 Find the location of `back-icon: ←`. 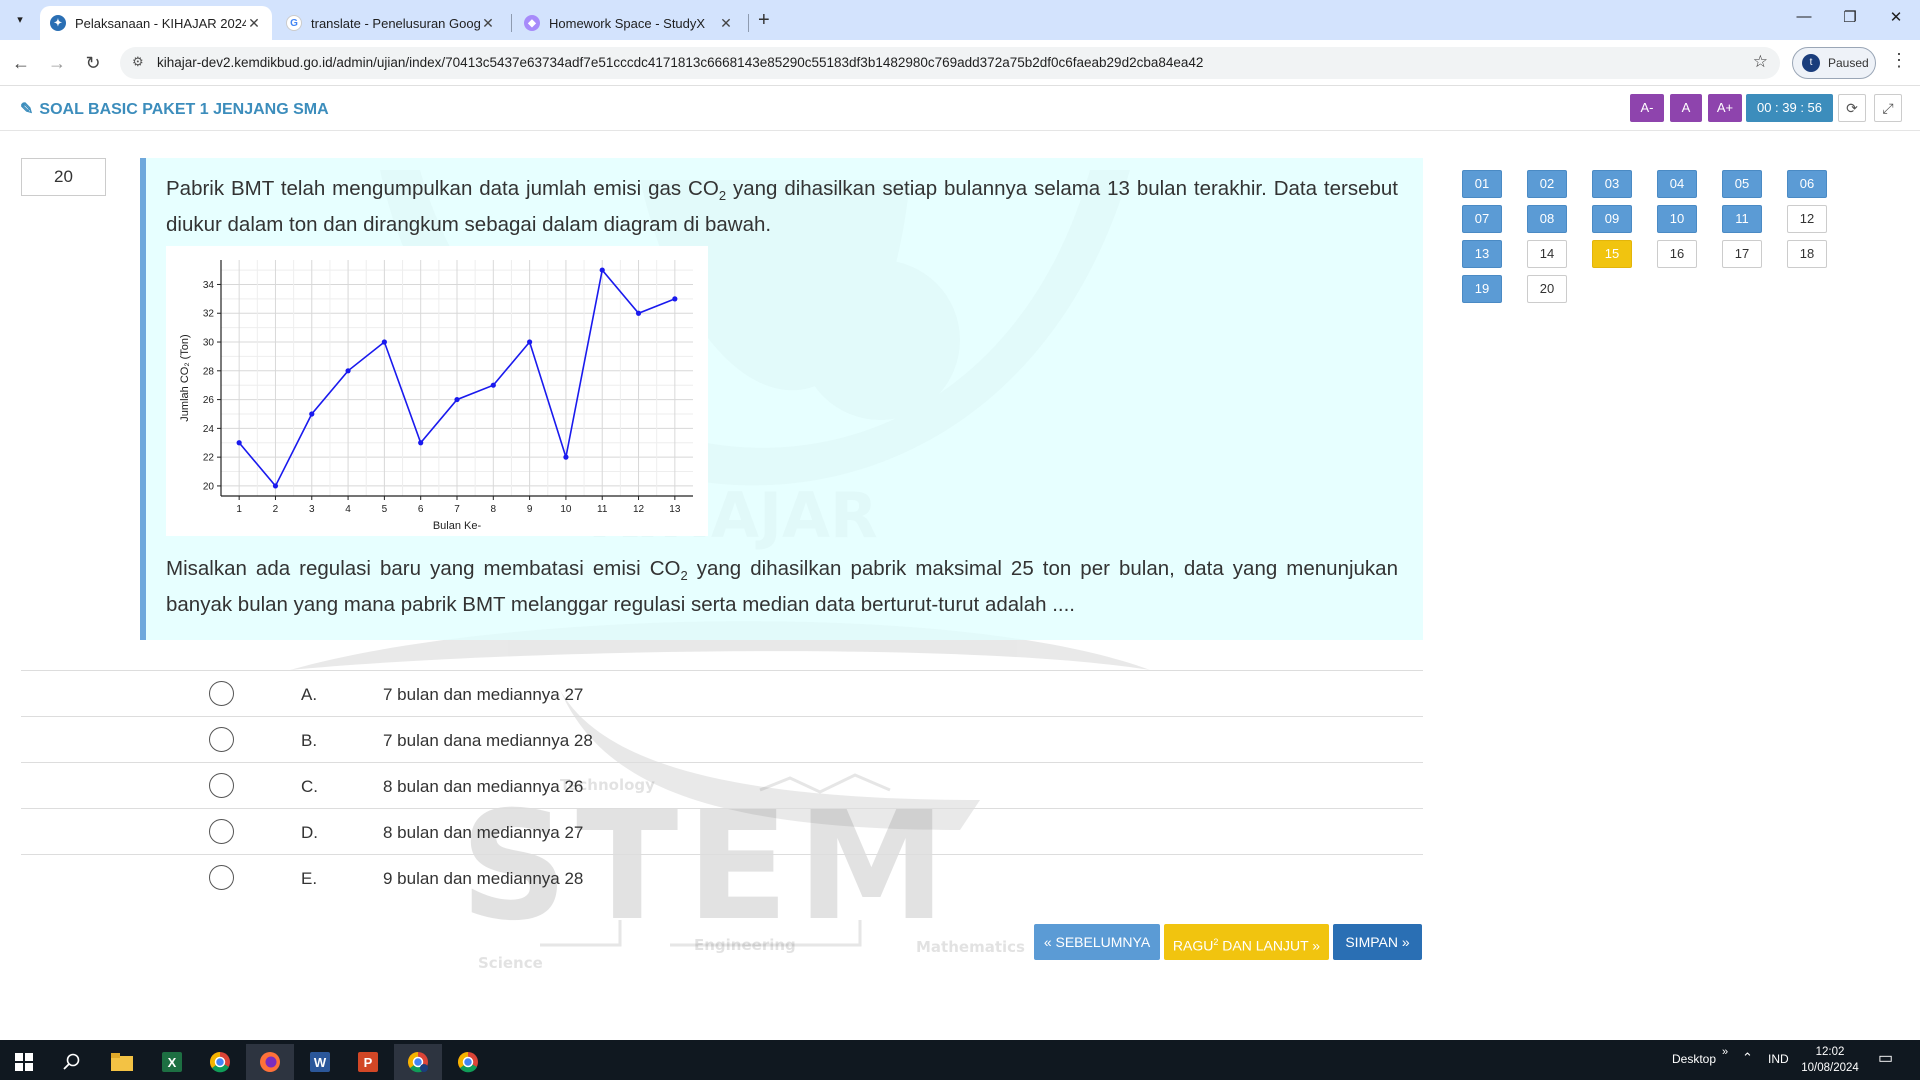

back-icon: ← is located at coordinates (21, 63).